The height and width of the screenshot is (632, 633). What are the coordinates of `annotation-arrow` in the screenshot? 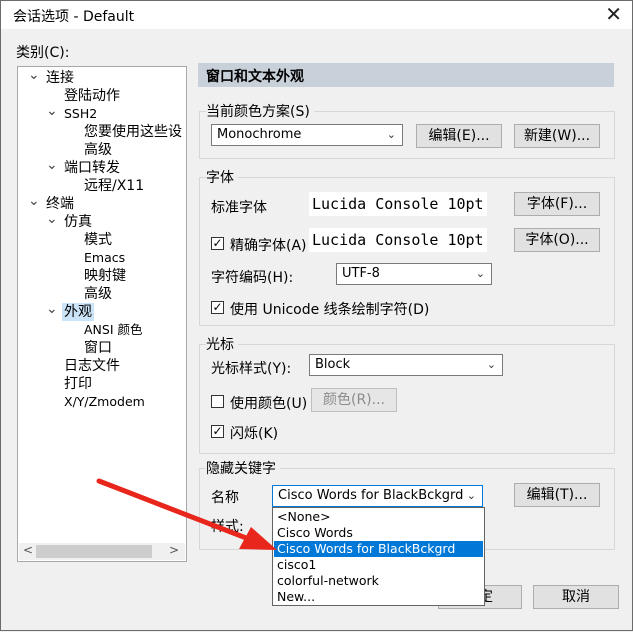 It's located at (186, 514).